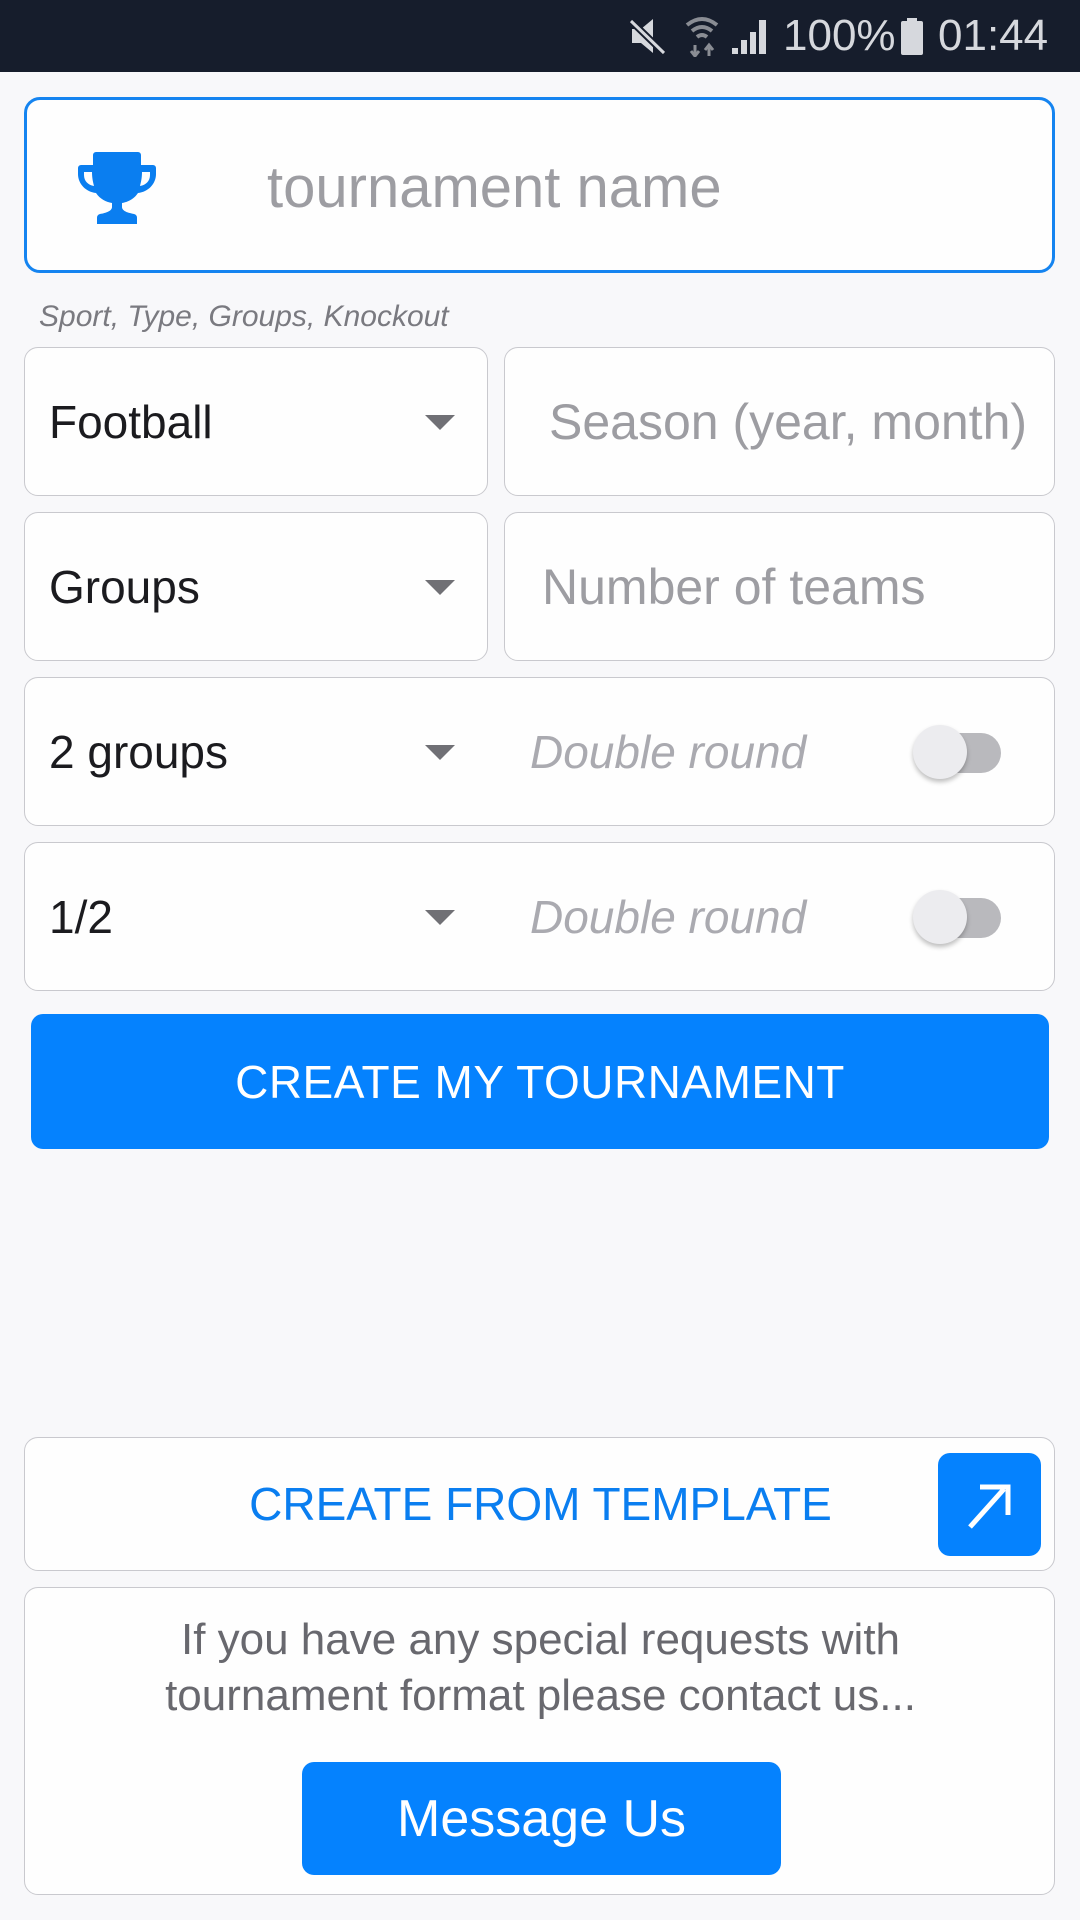 The image size is (1080, 1920). Describe the element at coordinates (245, 751) in the screenshot. I see `groups-select: 2 groups` at that location.